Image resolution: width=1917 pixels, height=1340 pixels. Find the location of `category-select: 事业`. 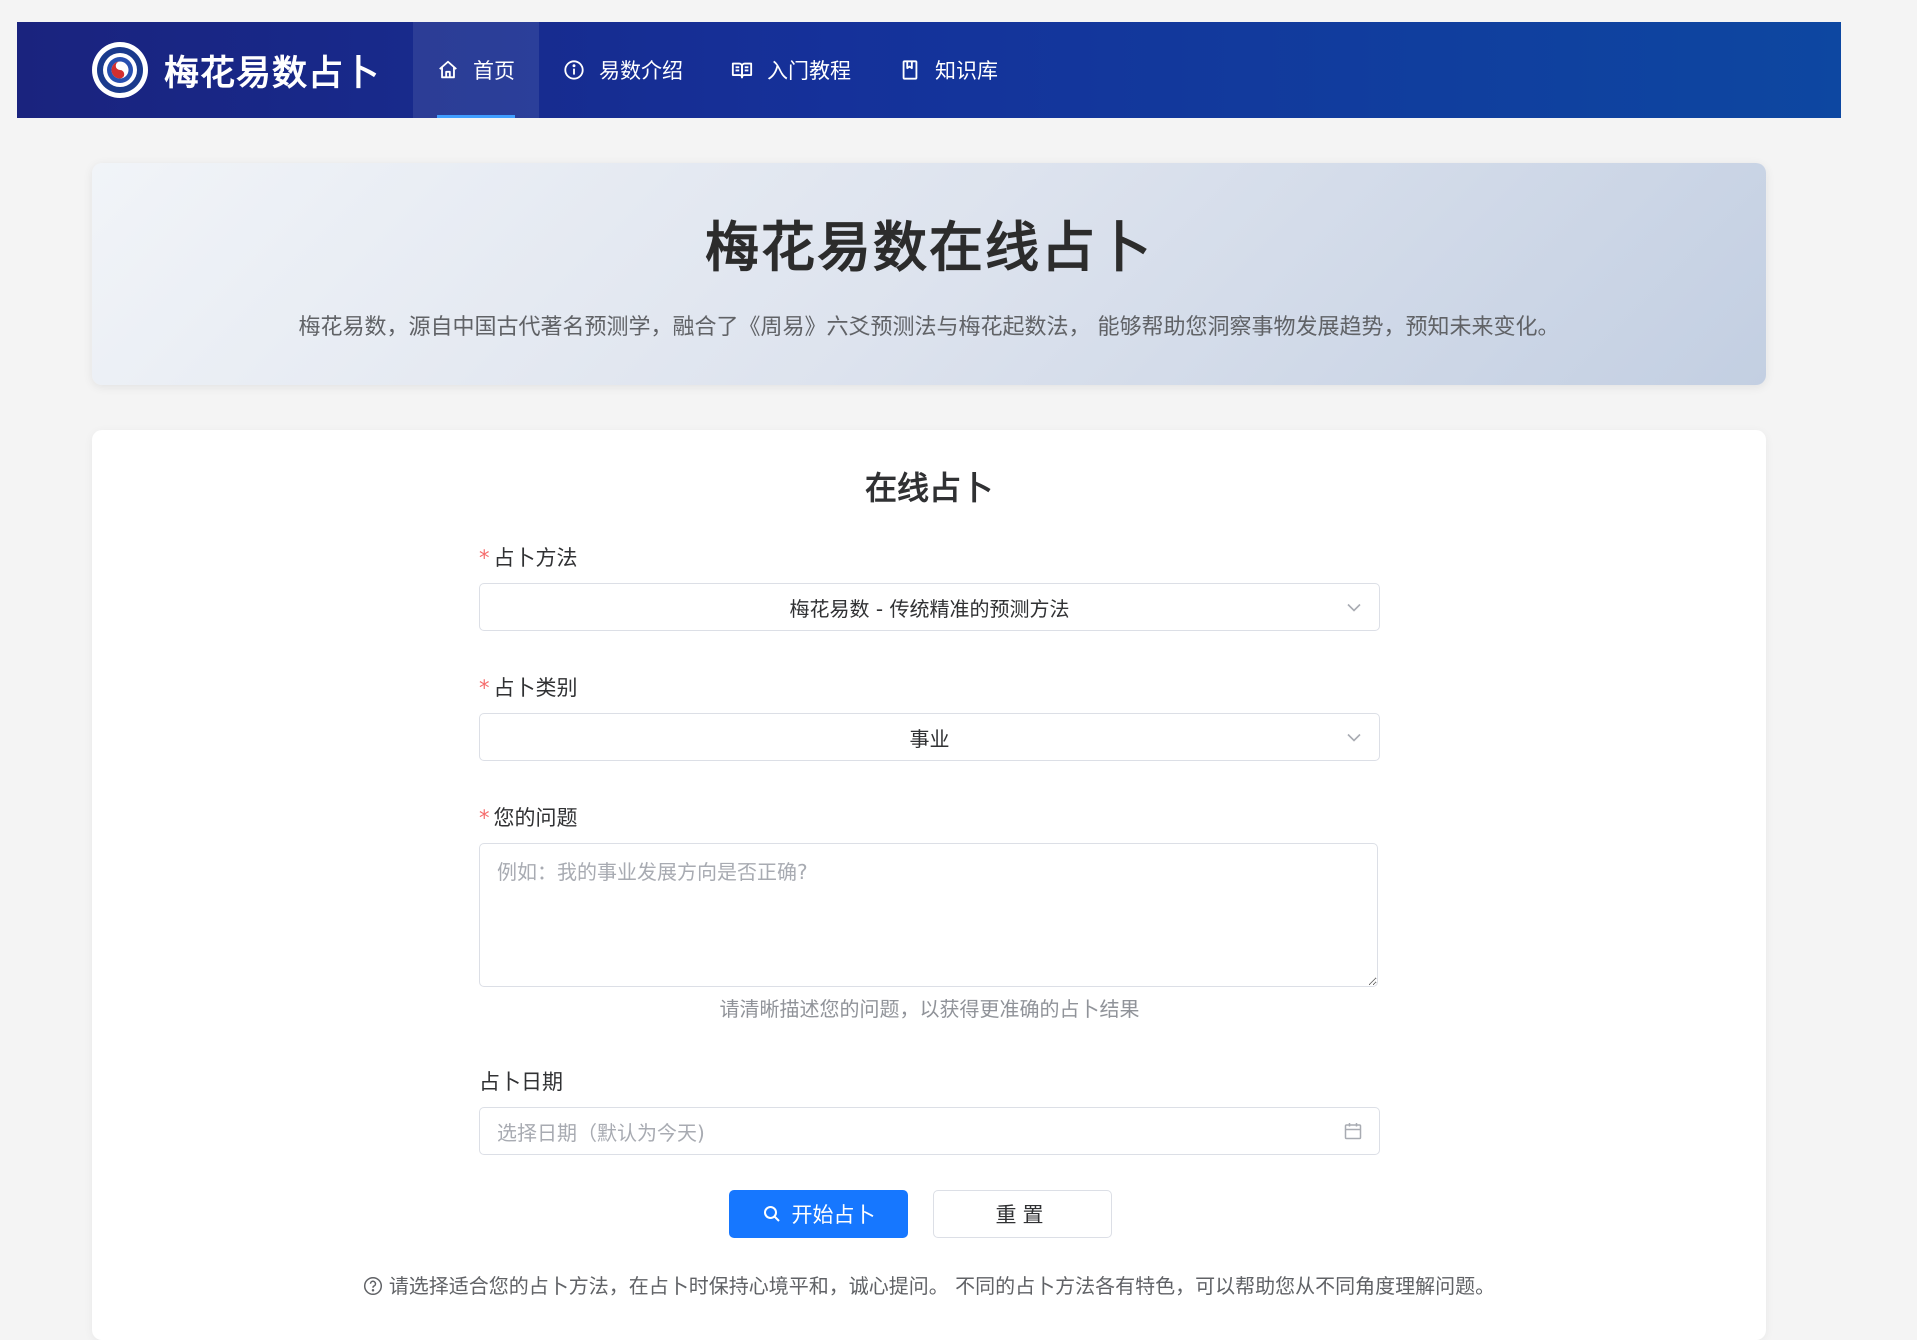

category-select: 事业 is located at coordinates (929, 737).